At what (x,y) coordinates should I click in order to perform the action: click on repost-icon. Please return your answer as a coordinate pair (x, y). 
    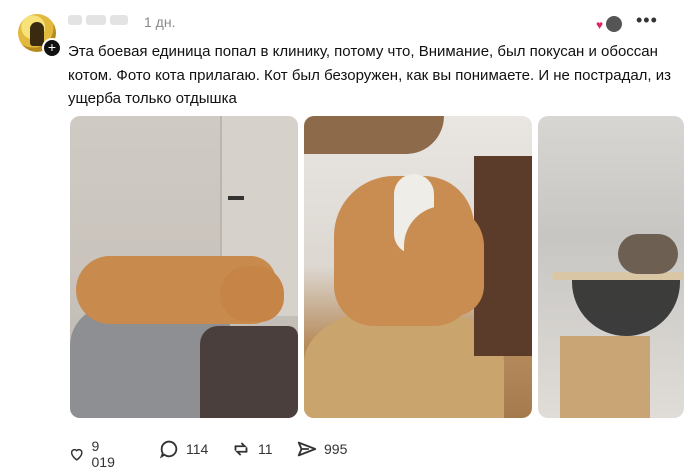
    Looking at the image, I should click on (241, 449).